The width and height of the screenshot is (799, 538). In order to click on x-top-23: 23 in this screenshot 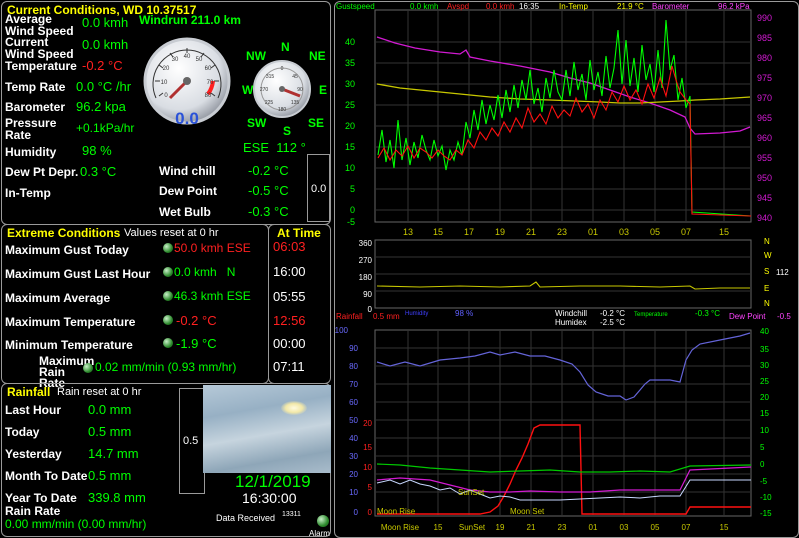, I will do `click(562, 232)`.